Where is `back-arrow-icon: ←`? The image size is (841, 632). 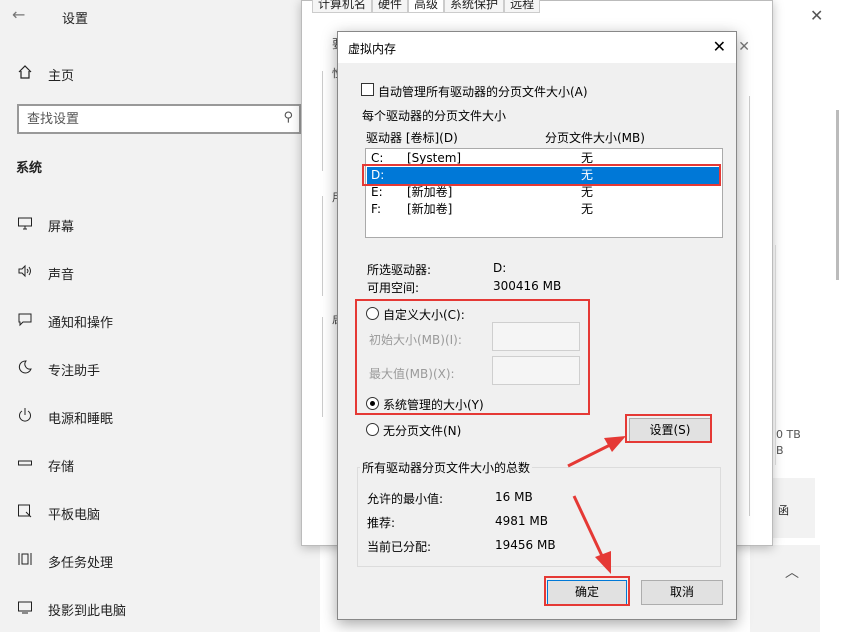 back-arrow-icon: ← is located at coordinates (18, 14).